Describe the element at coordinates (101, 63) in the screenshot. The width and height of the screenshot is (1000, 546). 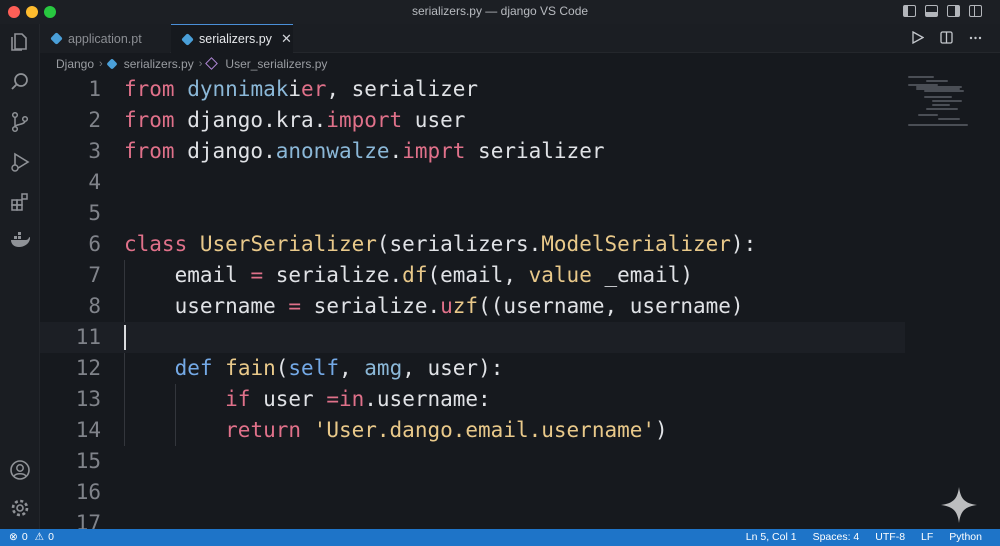
I see `chevron-right-icon: ›` at that location.